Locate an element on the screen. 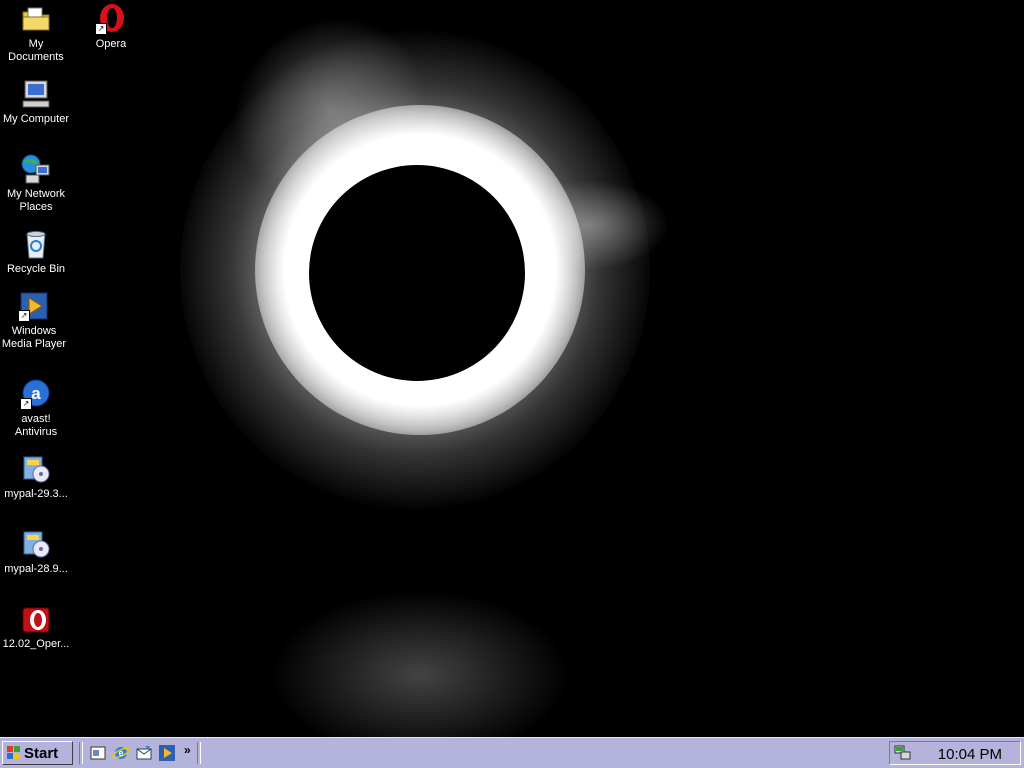  desktop-icon-recycle-bin: Recycle Bin is located at coordinates (36, 252).